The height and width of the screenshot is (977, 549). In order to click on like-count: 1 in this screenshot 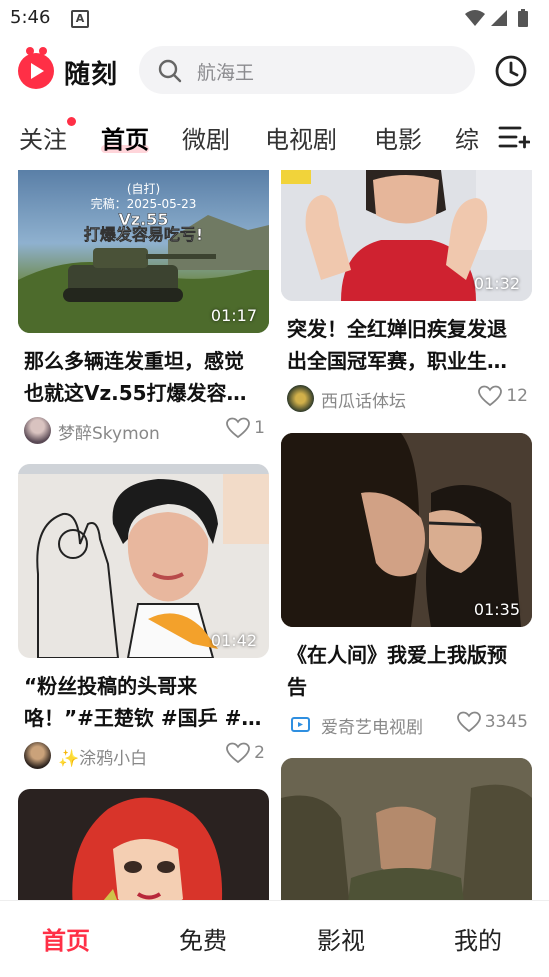, I will do `click(259, 428)`.